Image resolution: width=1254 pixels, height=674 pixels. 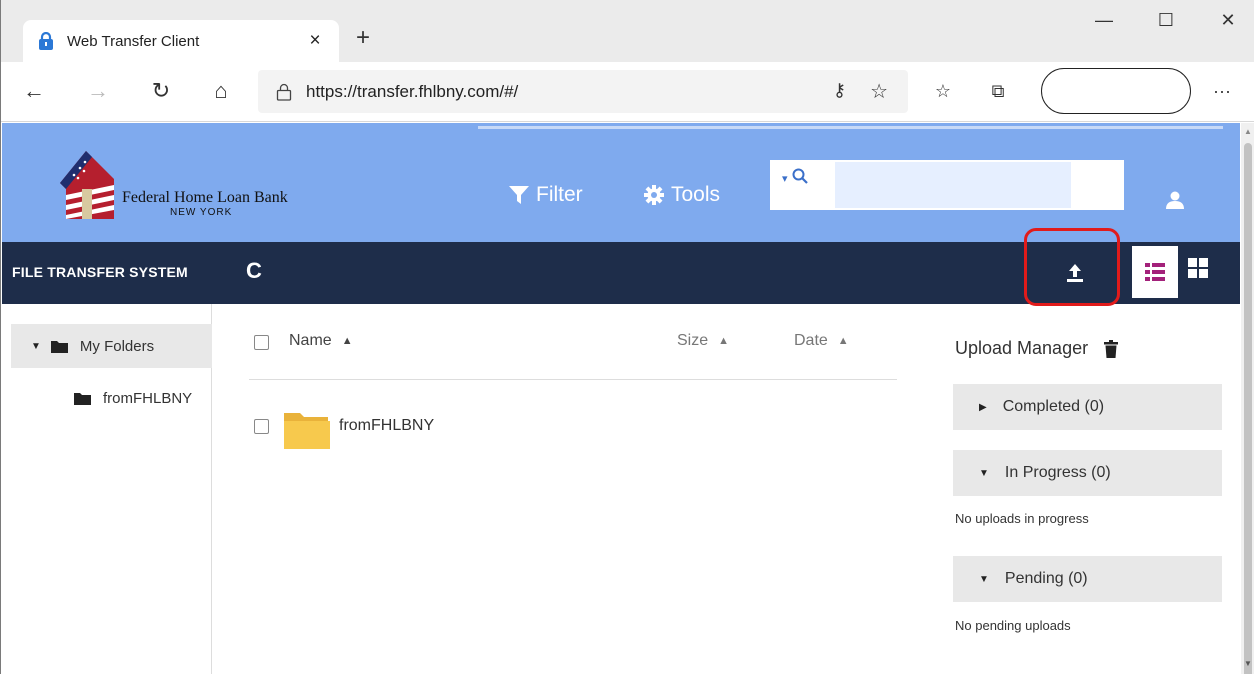 I want to click on refresh-icon: C, so click(x=254, y=271).